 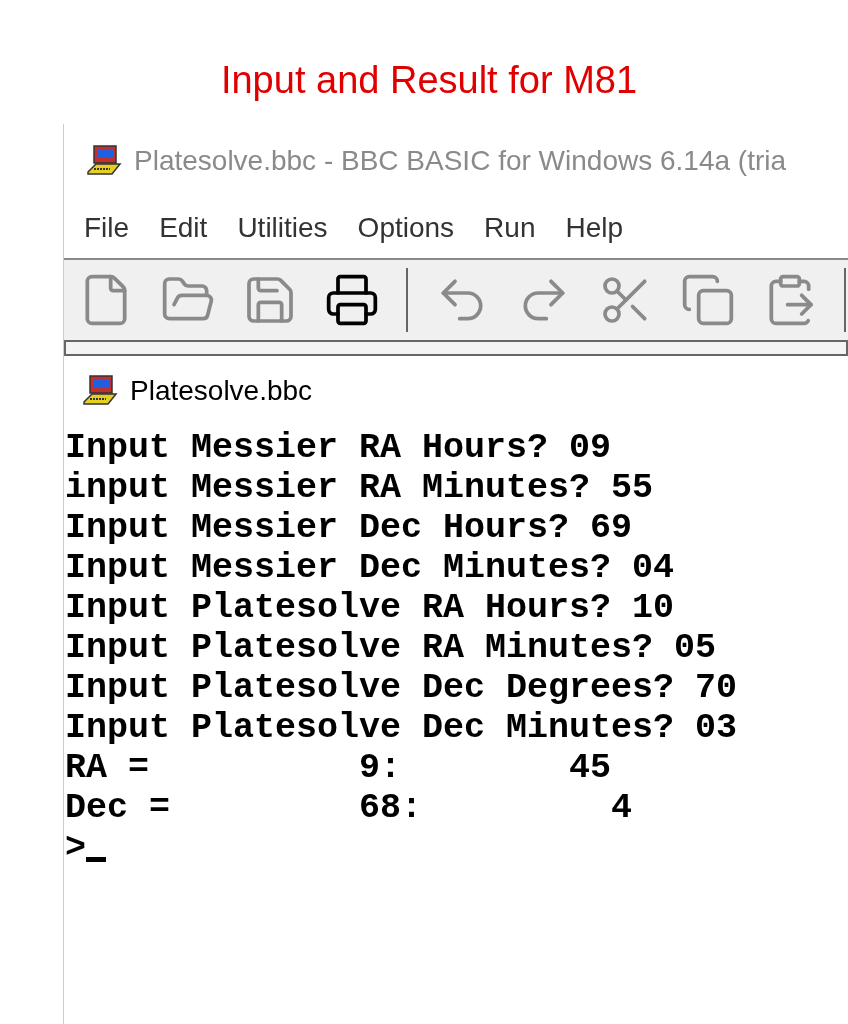 What do you see at coordinates (349, 808) in the screenshot?
I see `console-line: Dec = 68: 4` at bounding box center [349, 808].